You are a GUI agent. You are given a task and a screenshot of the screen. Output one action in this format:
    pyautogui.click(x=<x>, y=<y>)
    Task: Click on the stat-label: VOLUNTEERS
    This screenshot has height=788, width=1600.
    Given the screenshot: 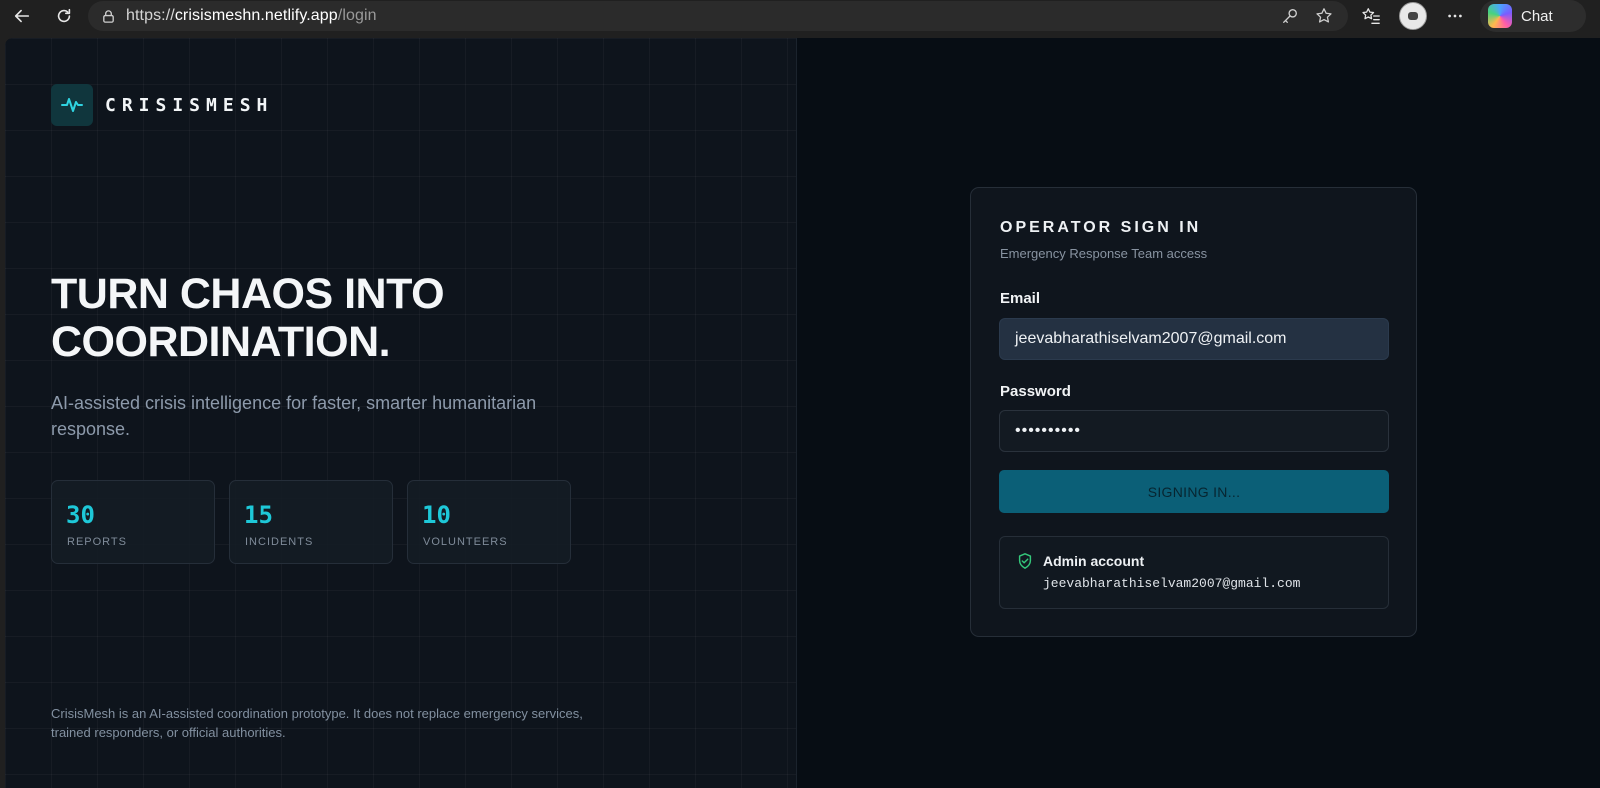 What is the action you would take?
    pyautogui.click(x=465, y=542)
    